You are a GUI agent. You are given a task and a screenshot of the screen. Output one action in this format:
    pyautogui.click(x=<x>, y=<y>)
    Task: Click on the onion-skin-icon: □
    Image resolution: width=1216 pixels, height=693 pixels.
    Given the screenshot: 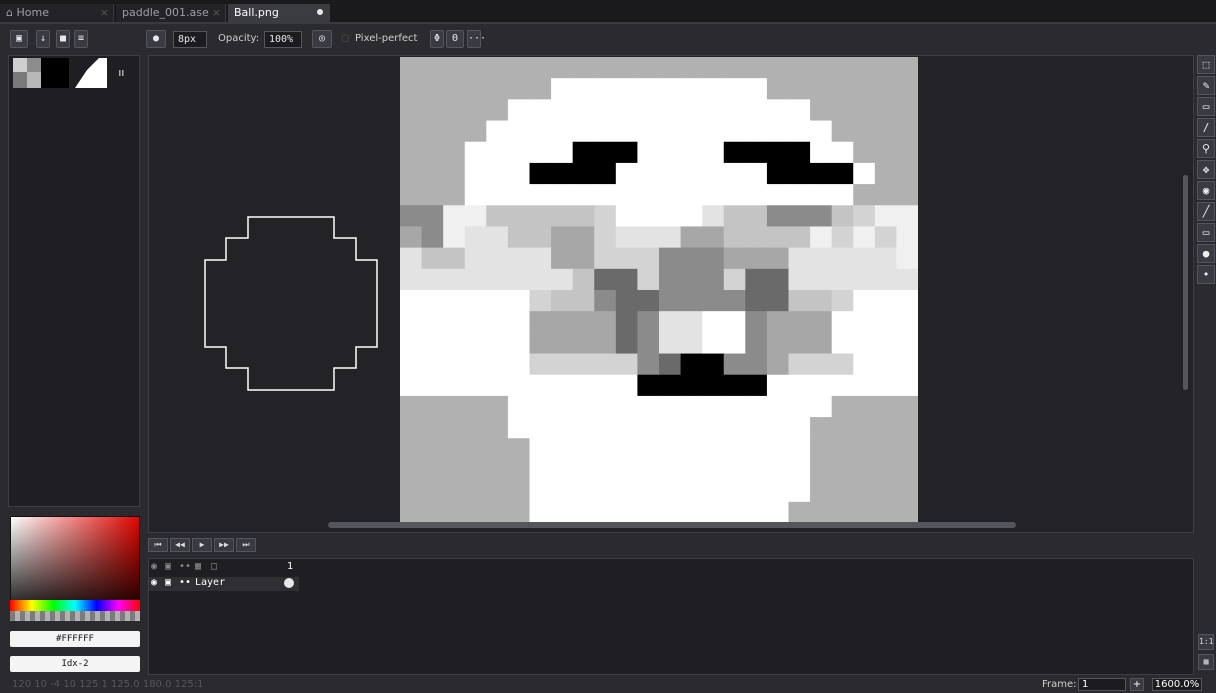 What is the action you would take?
    pyautogui.click(x=214, y=566)
    